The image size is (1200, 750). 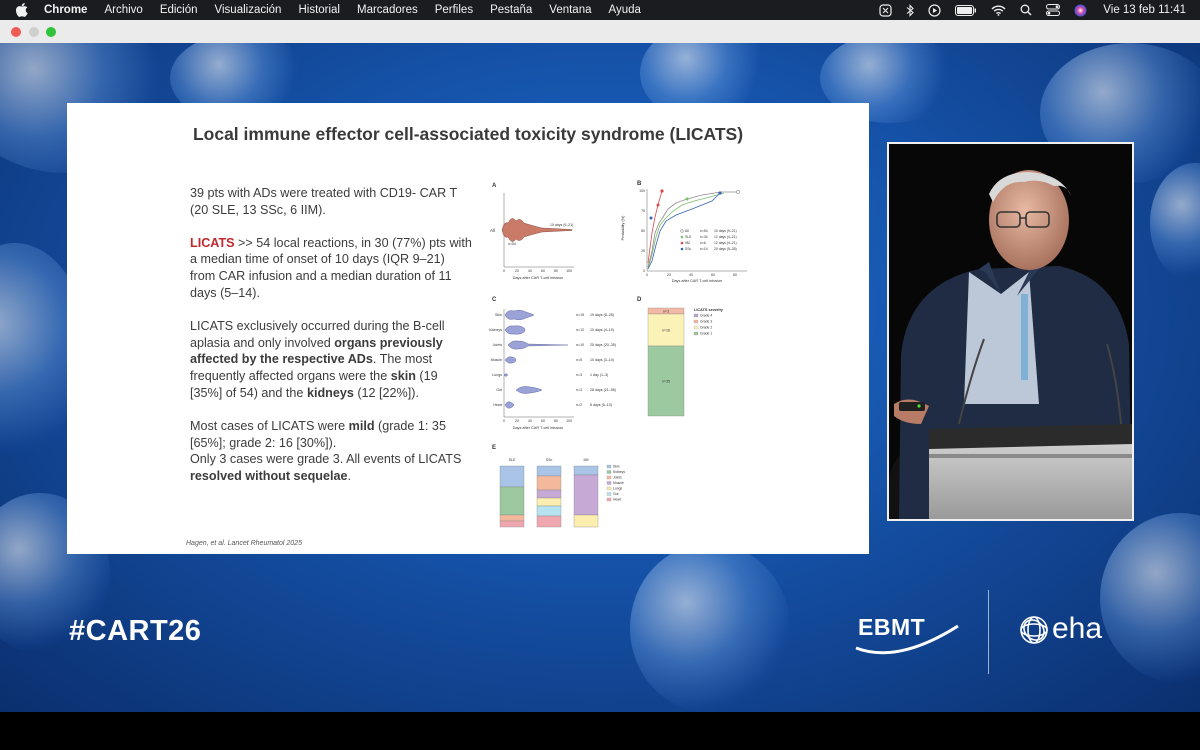 What do you see at coordinates (706, 322) in the screenshot?
I see `legend-d-label: Grade 3` at bounding box center [706, 322].